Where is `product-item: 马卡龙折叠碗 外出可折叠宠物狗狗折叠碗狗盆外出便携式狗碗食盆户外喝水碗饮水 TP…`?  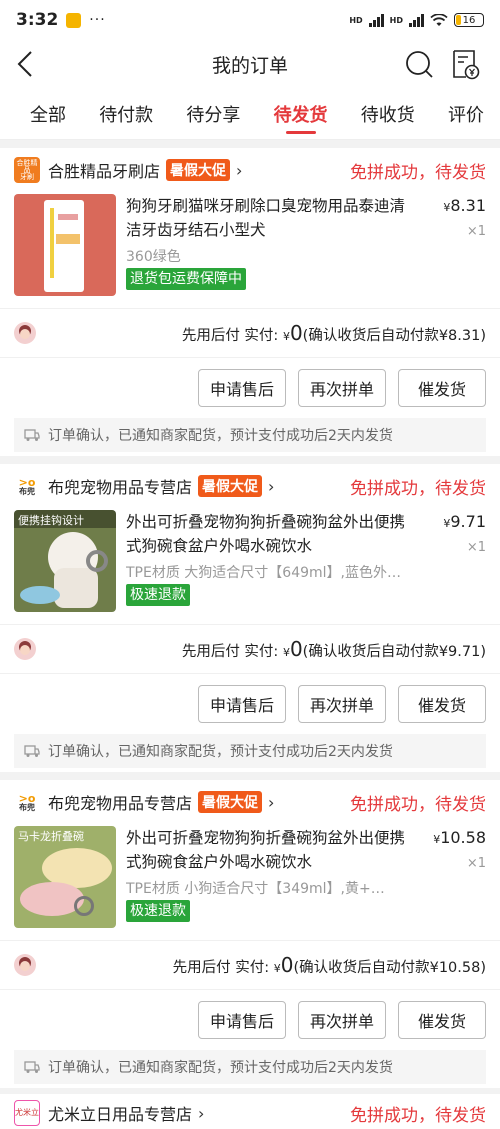
product-item: 马卡龙折叠碗 外出可折叠宠物狗狗折叠碗狗盆外出便携式狗碗食盆户外喝水碗饮水 TP… is located at coordinates (250, 882).